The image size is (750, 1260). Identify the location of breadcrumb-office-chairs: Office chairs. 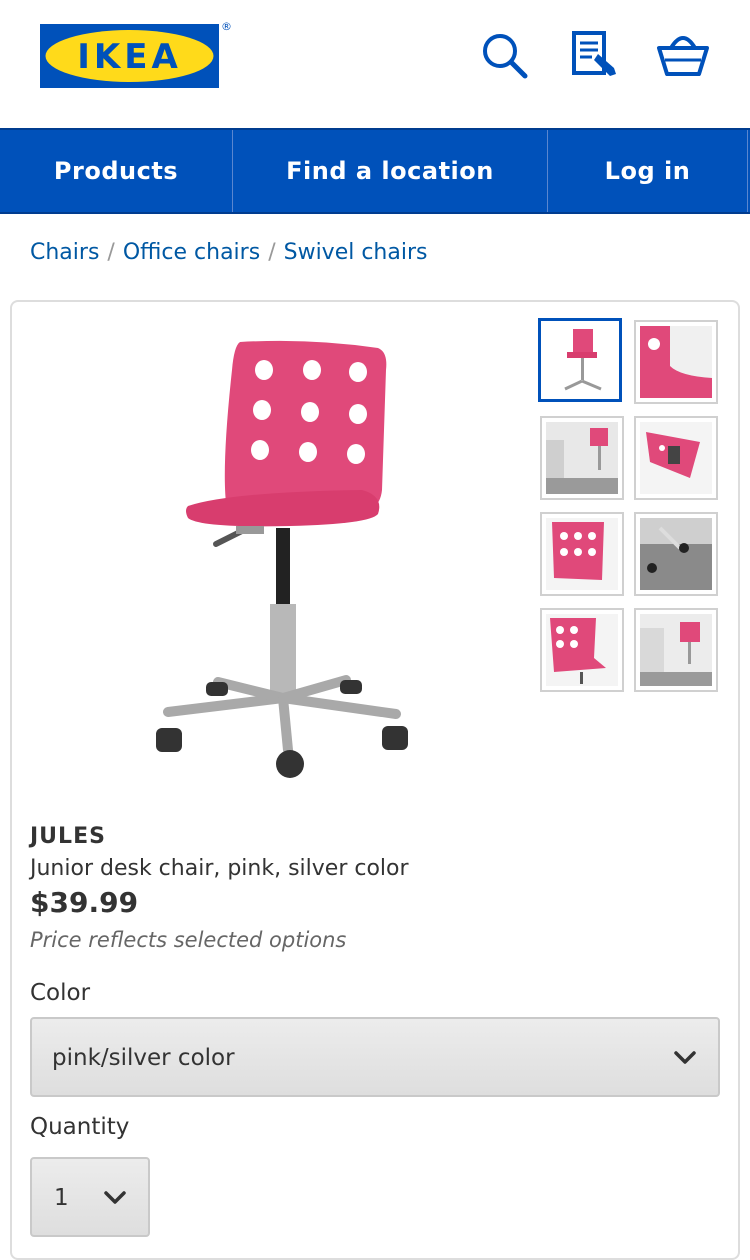
(191, 252).